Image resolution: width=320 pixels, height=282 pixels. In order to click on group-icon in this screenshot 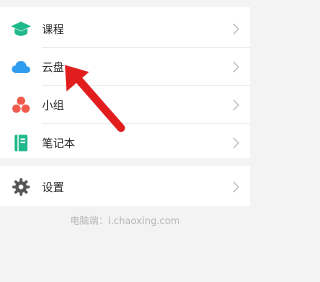, I will do `click(21, 104)`.